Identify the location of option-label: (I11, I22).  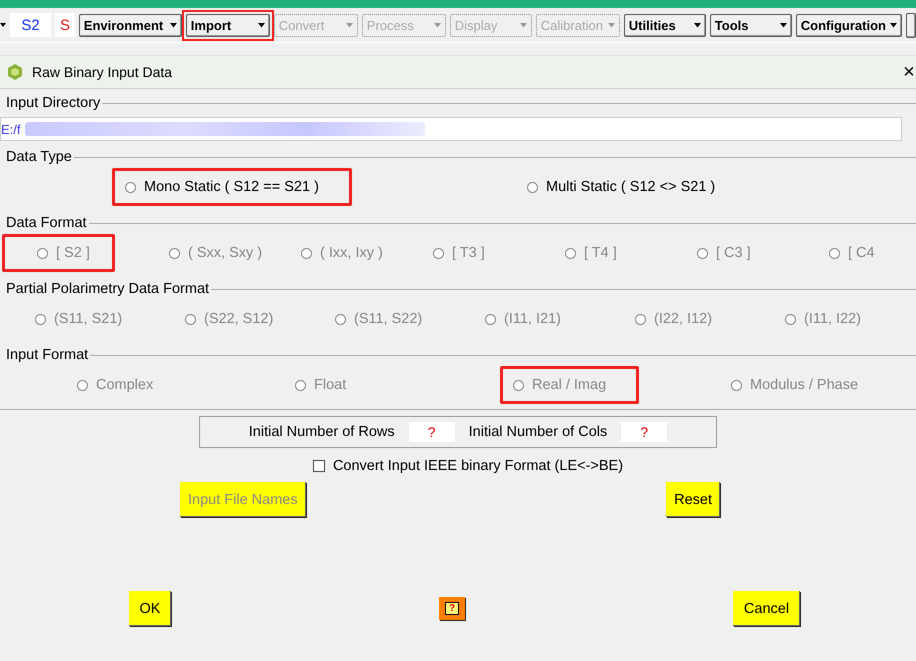
(832, 319).